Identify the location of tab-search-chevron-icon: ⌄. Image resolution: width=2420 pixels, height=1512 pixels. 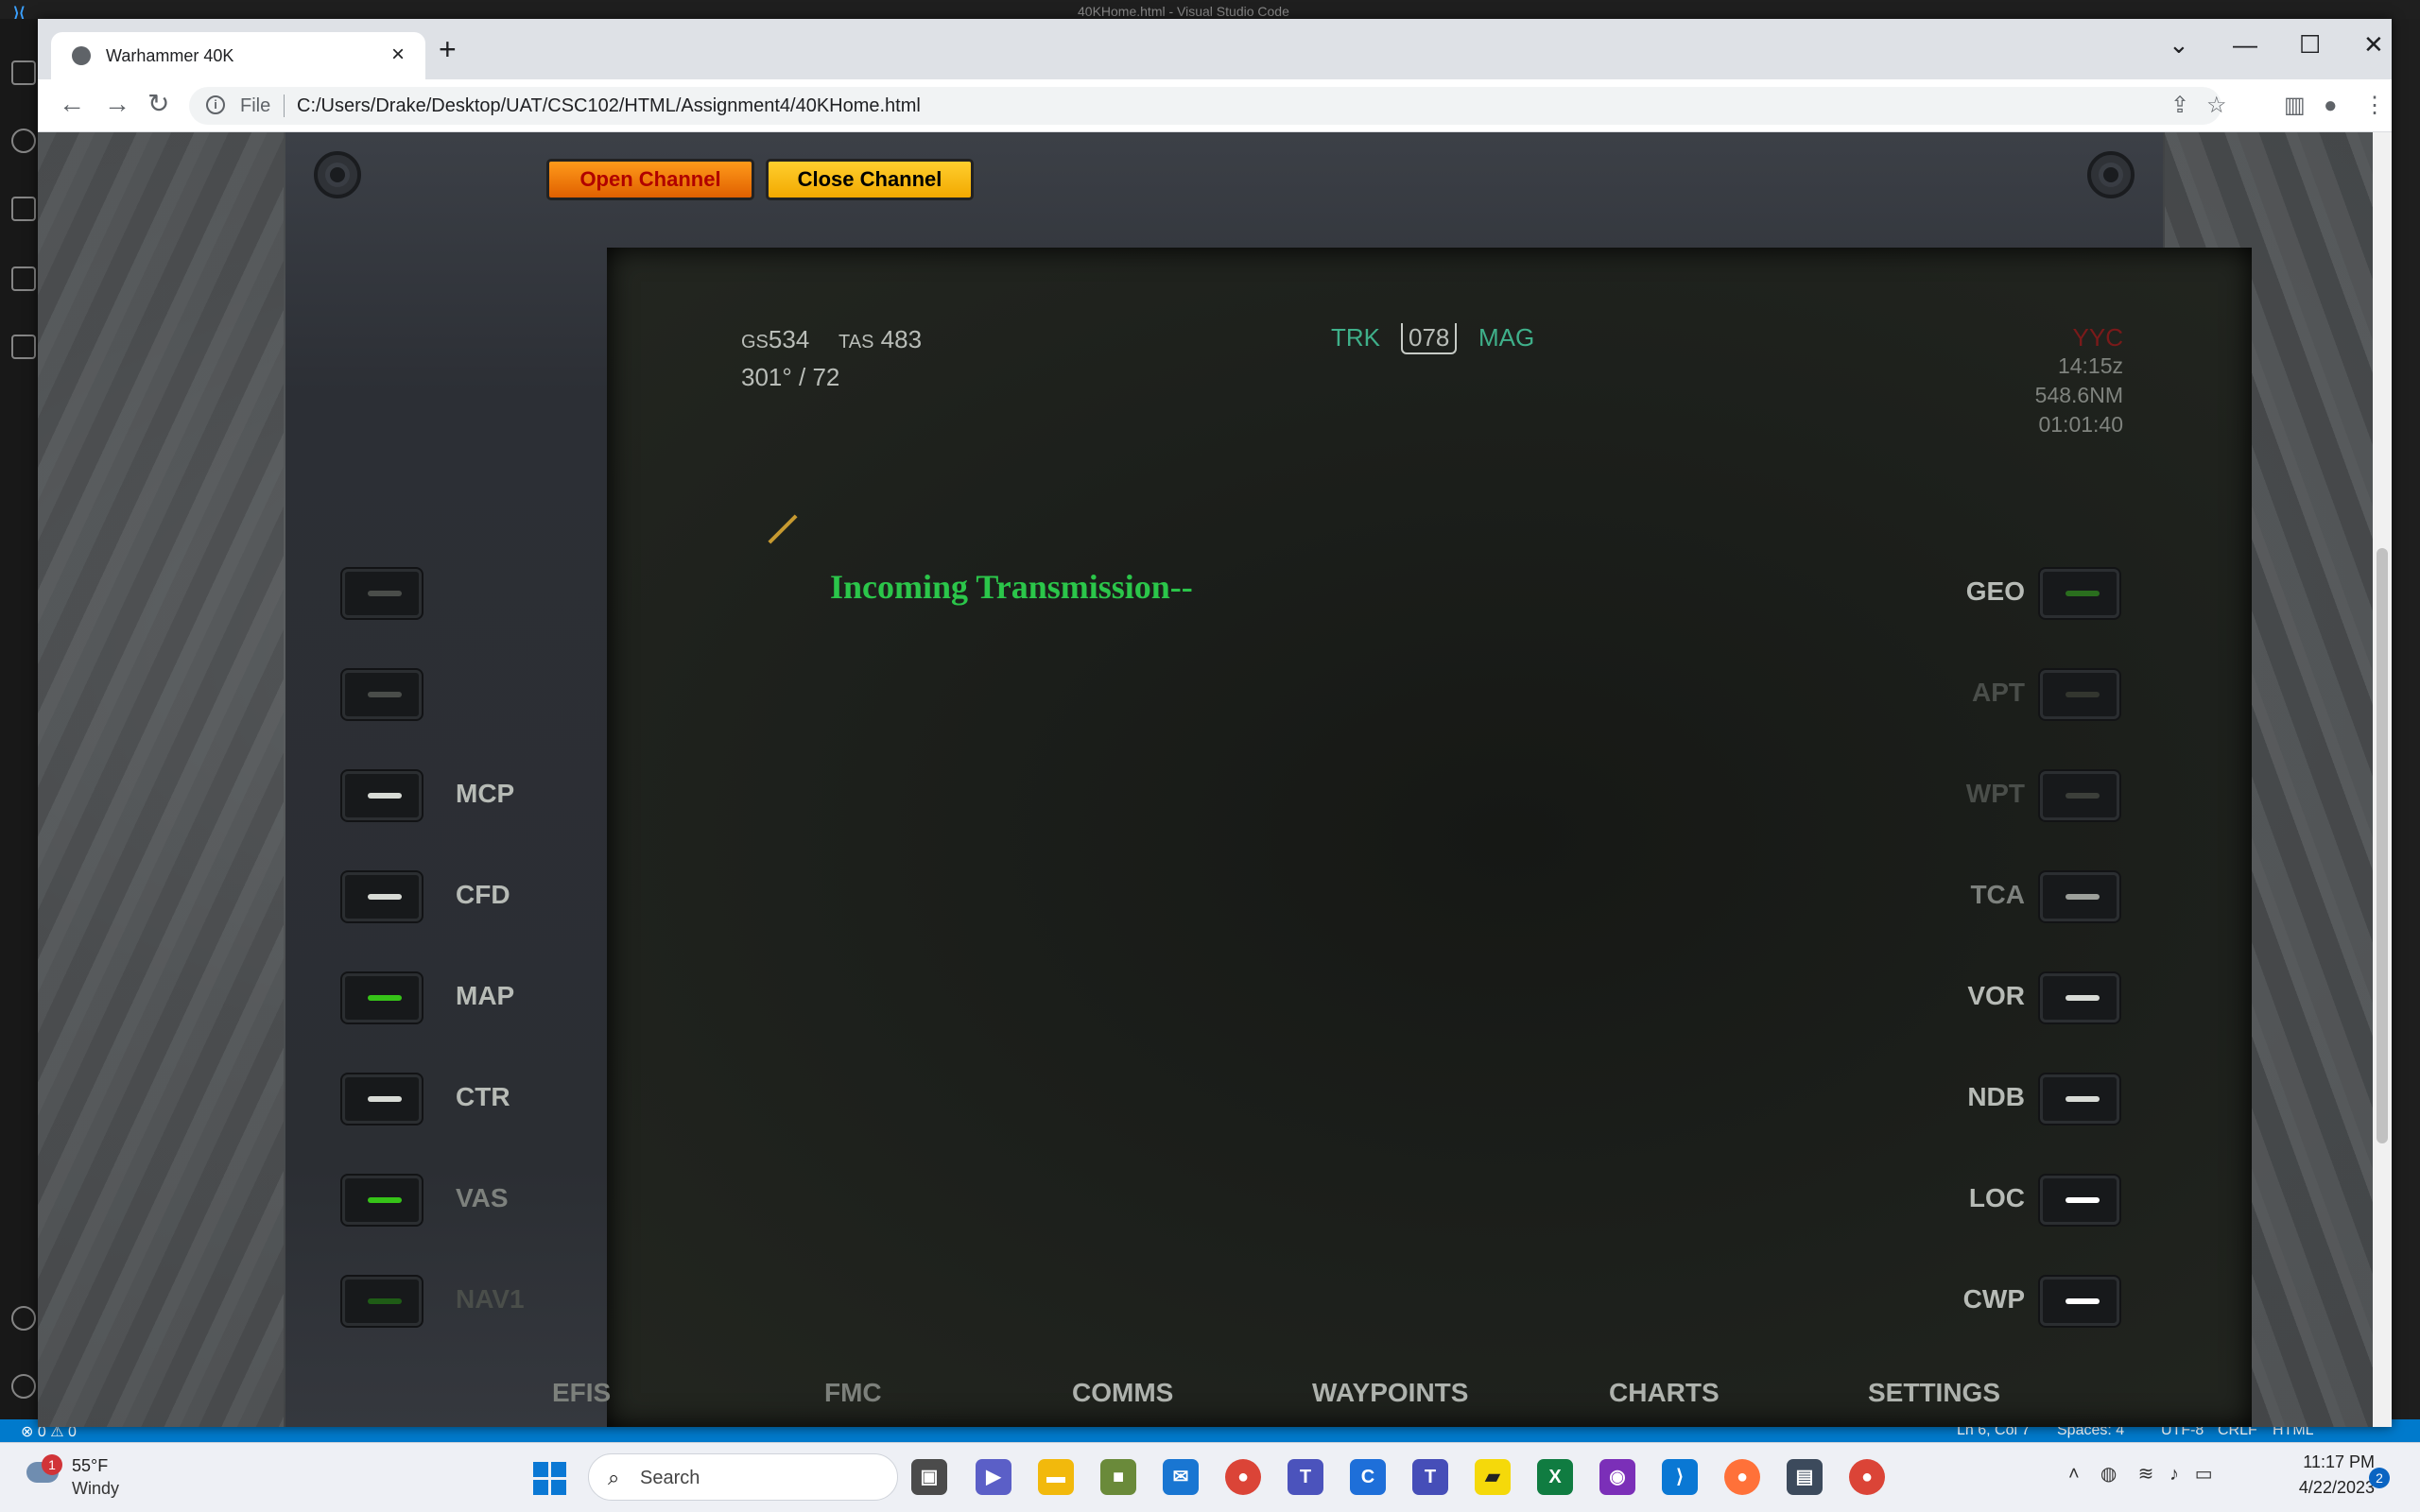
(2179, 45).